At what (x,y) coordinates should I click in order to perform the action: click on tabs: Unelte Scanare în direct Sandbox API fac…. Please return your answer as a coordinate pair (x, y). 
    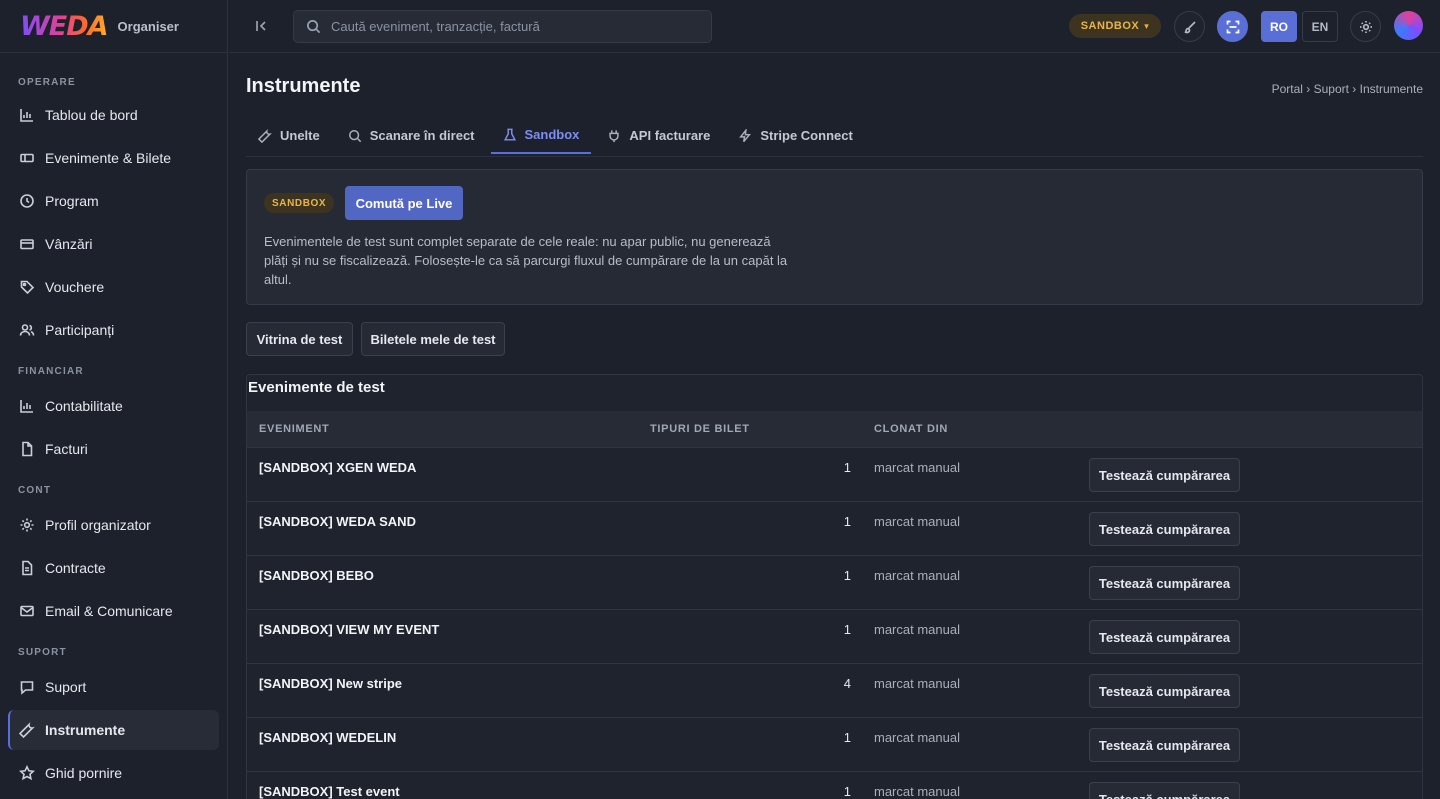
    Looking at the image, I should click on (834, 137).